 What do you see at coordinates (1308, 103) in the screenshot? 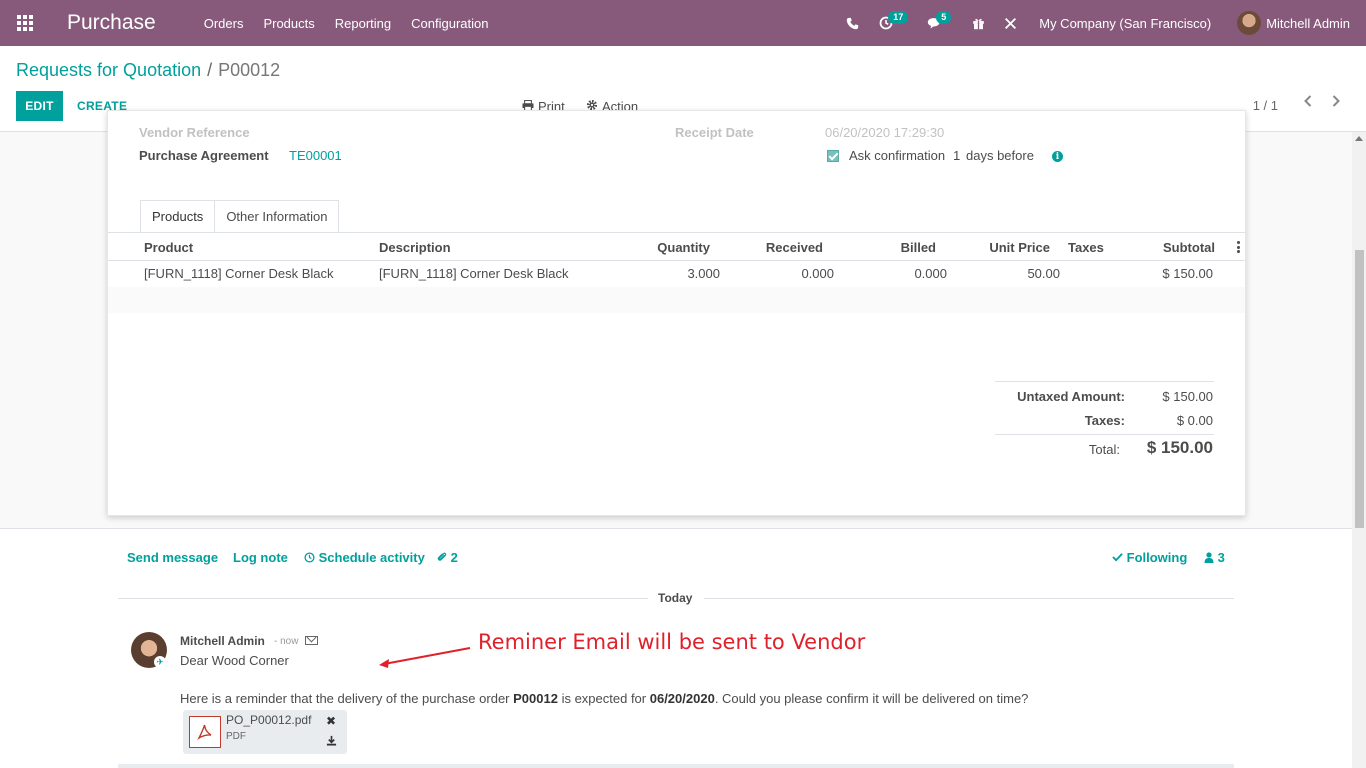
I see `pager-previous-icon` at bounding box center [1308, 103].